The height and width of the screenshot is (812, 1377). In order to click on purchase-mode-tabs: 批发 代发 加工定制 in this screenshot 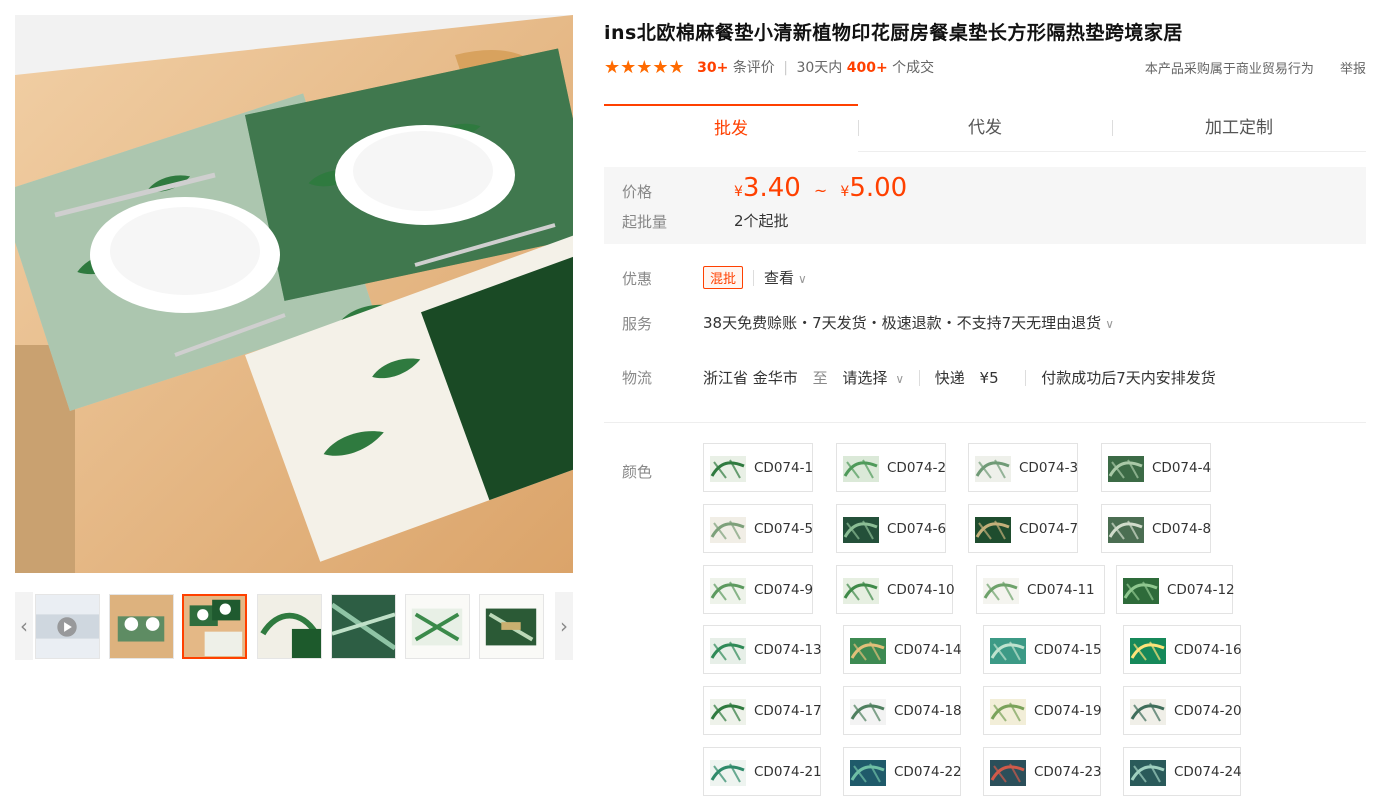, I will do `click(985, 128)`.